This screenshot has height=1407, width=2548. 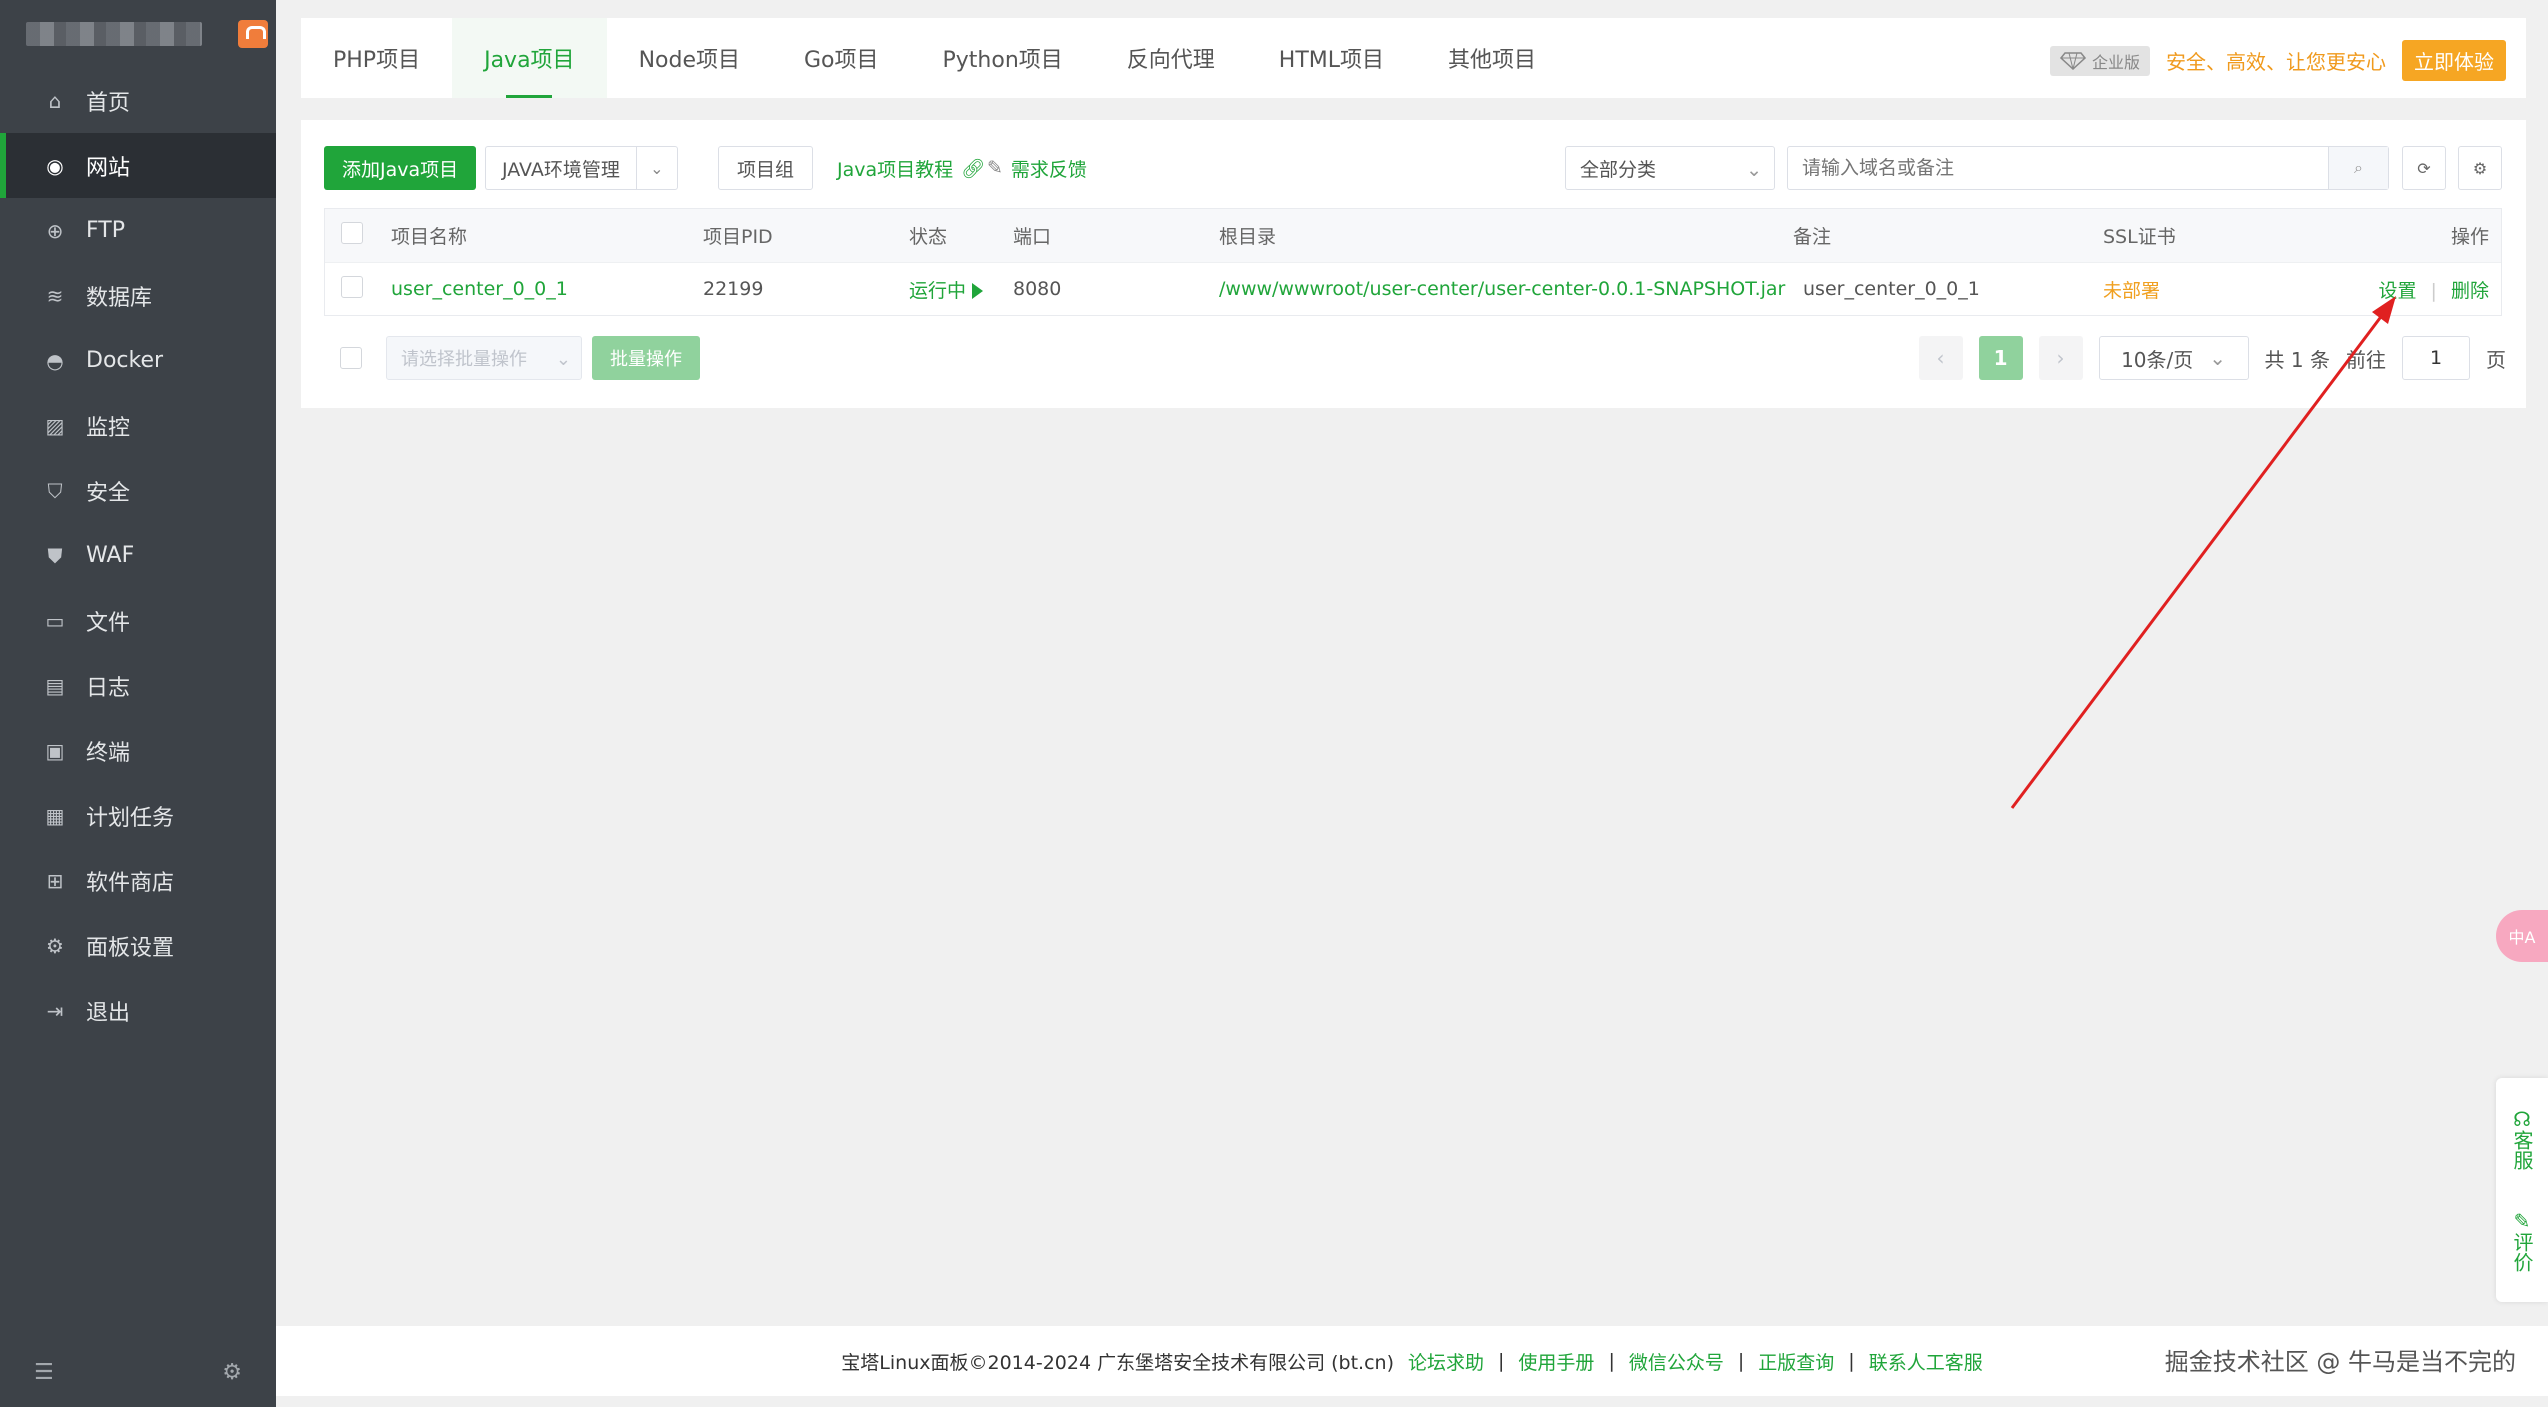 I want to click on tab-python: Python项目, so click(x=1003, y=58).